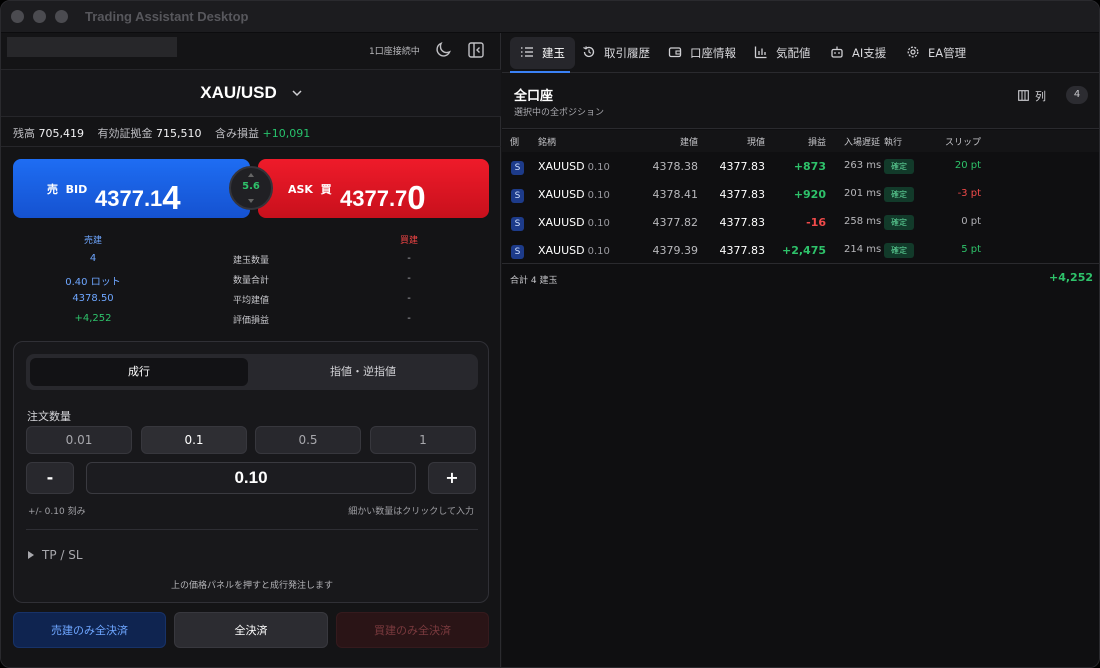  Describe the element at coordinates (31, 555) in the screenshot. I see `caret-right-icon` at that location.